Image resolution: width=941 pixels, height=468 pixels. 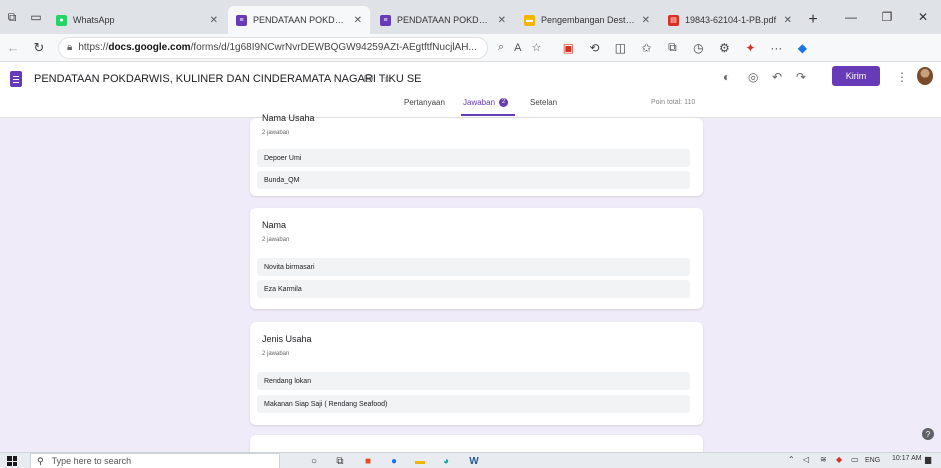 What do you see at coordinates (36, 17) in the screenshot?
I see `workspaces-icon: ▭` at bounding box center [36, 17].